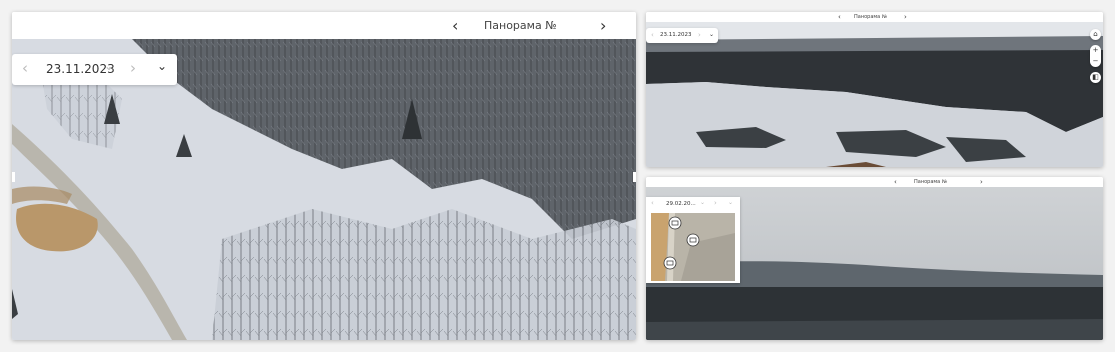 The image size is (1115, 352). I want to click on minimap-satellite-image, so click(693, 247).